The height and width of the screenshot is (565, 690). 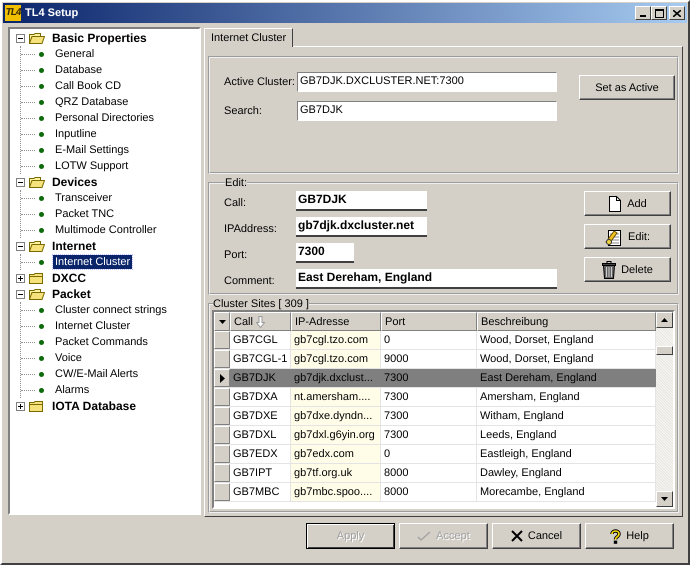 I want to click on scroll-down-button, so click(x=664, y=499).